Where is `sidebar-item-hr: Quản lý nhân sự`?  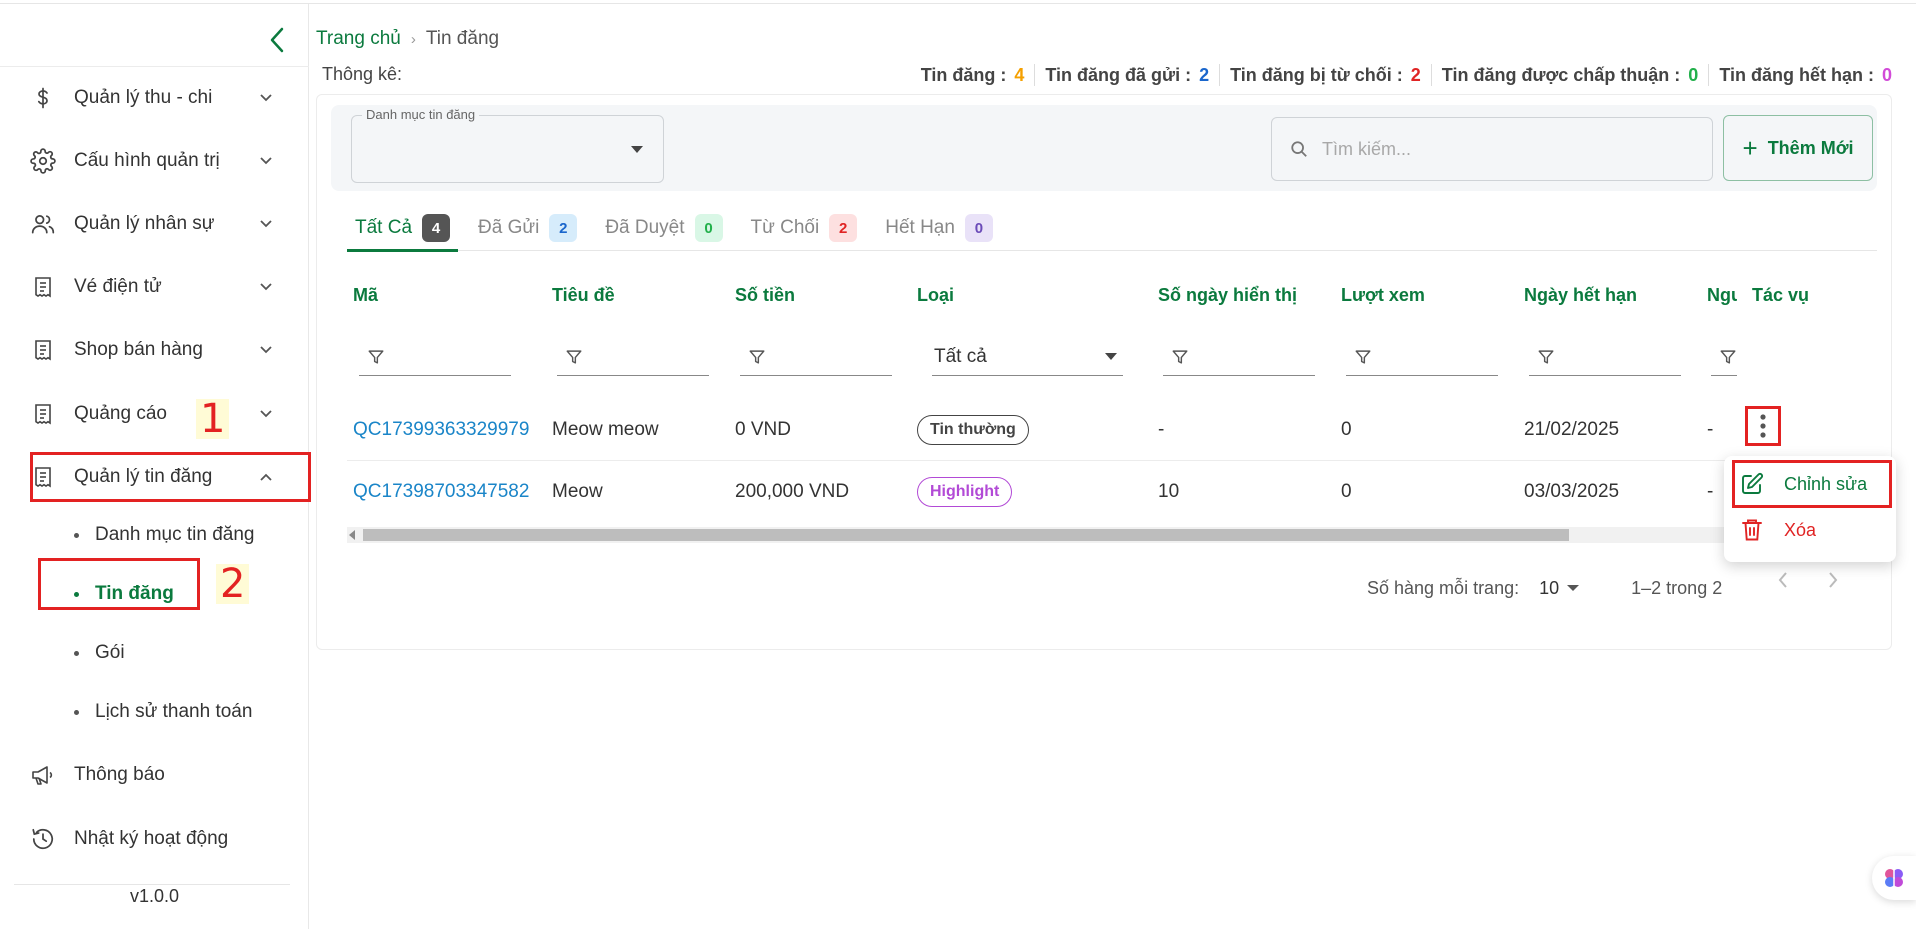
sidebar-item-hr: Quản lý nhân sự is located at coordinates (152, 224).